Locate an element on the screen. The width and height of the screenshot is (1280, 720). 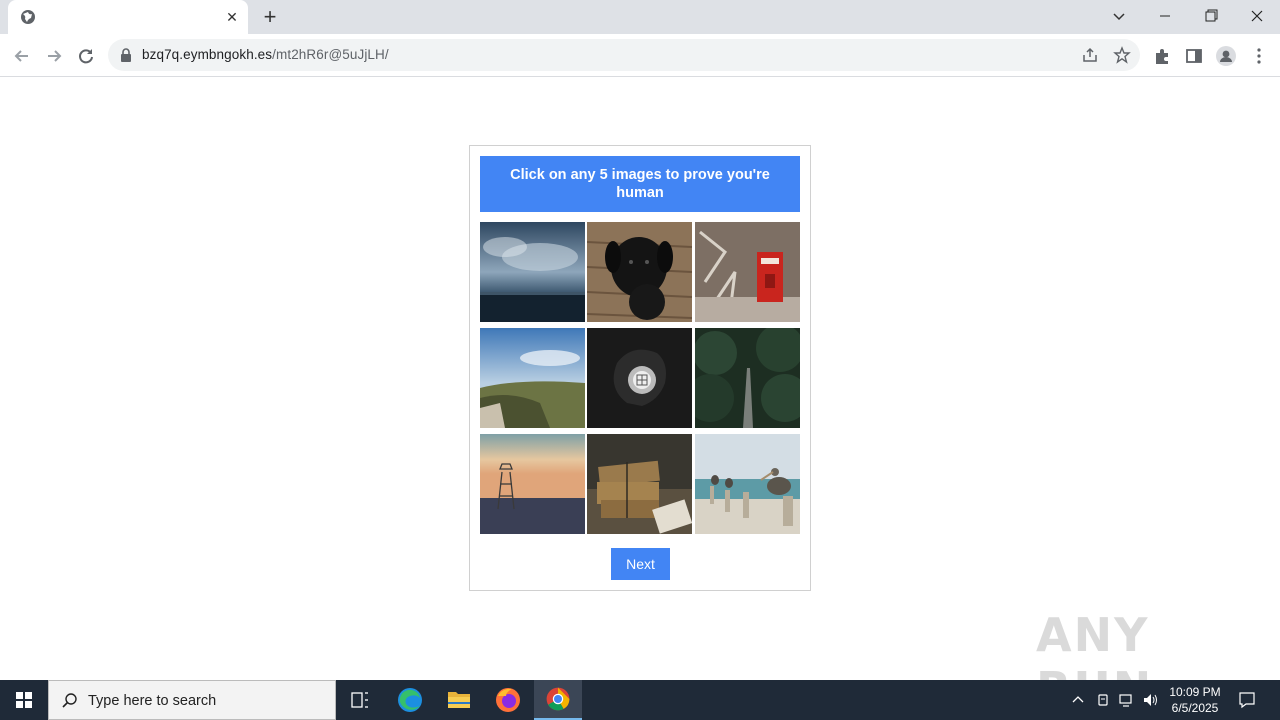
restore-icon is located at coordinates (1211, 16).